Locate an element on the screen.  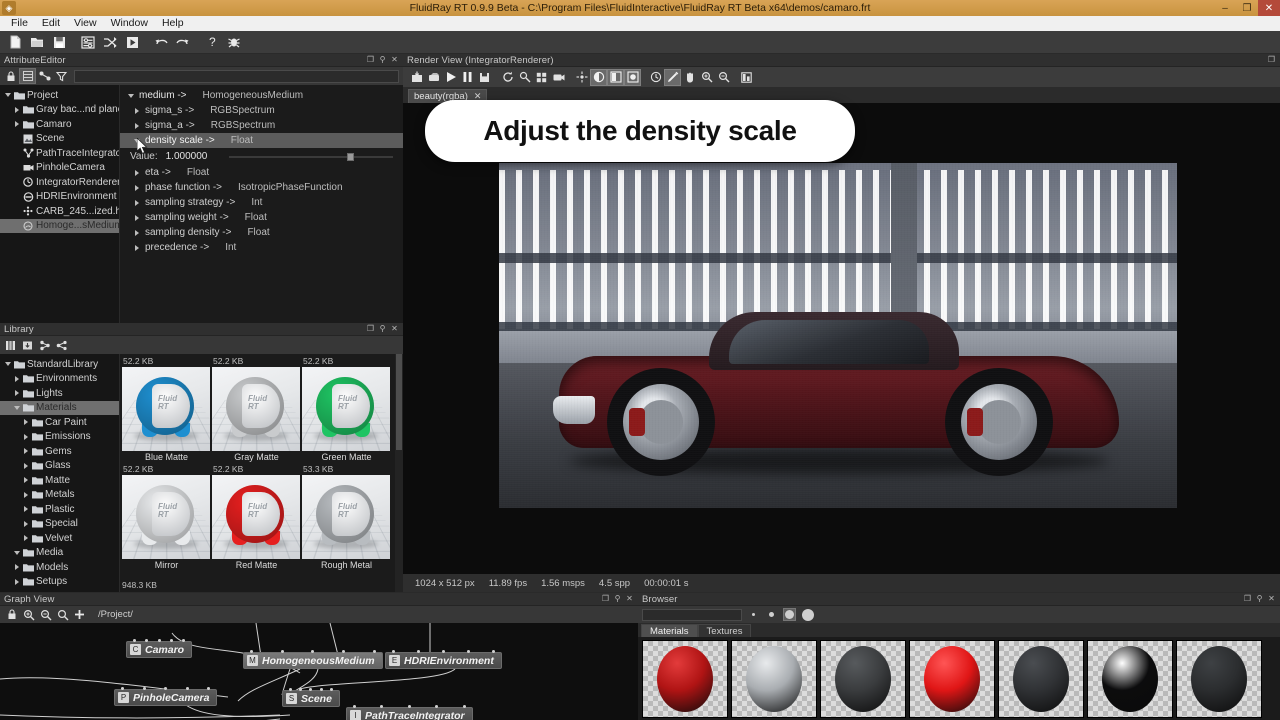
library-item-plastic: Plastic is located at coordinates (59, 509).